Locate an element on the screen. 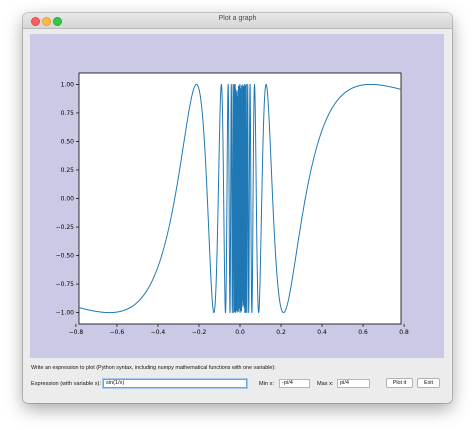 The width and height of the screenshot is (474, 430). min-x-label: Min x: is located at coordinates (266, 384).